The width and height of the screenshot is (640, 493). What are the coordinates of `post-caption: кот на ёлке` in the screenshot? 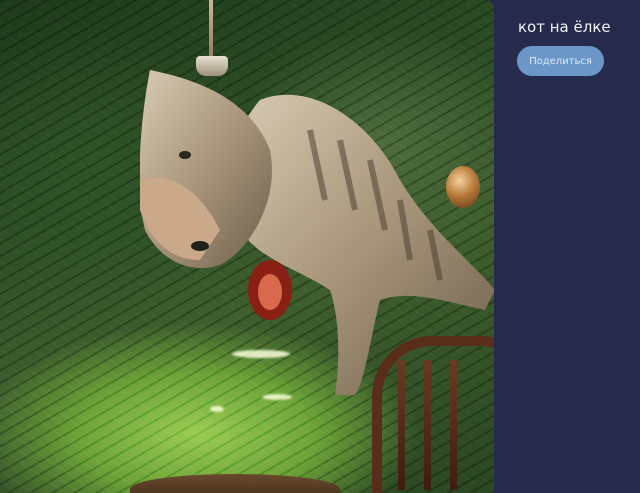 It's located at (564, 27).